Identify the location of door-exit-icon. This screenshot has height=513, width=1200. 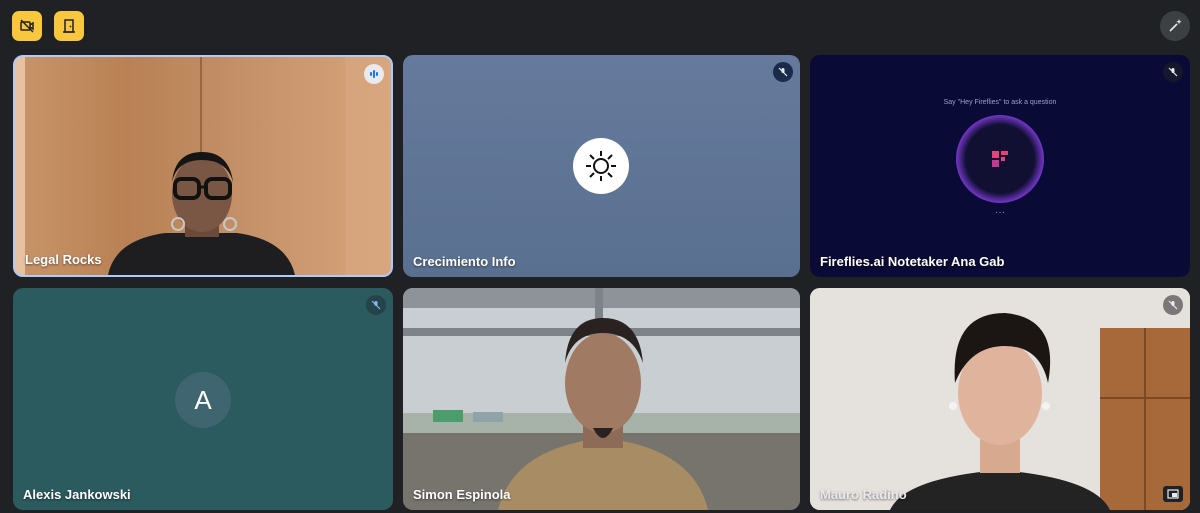
(69, 26).